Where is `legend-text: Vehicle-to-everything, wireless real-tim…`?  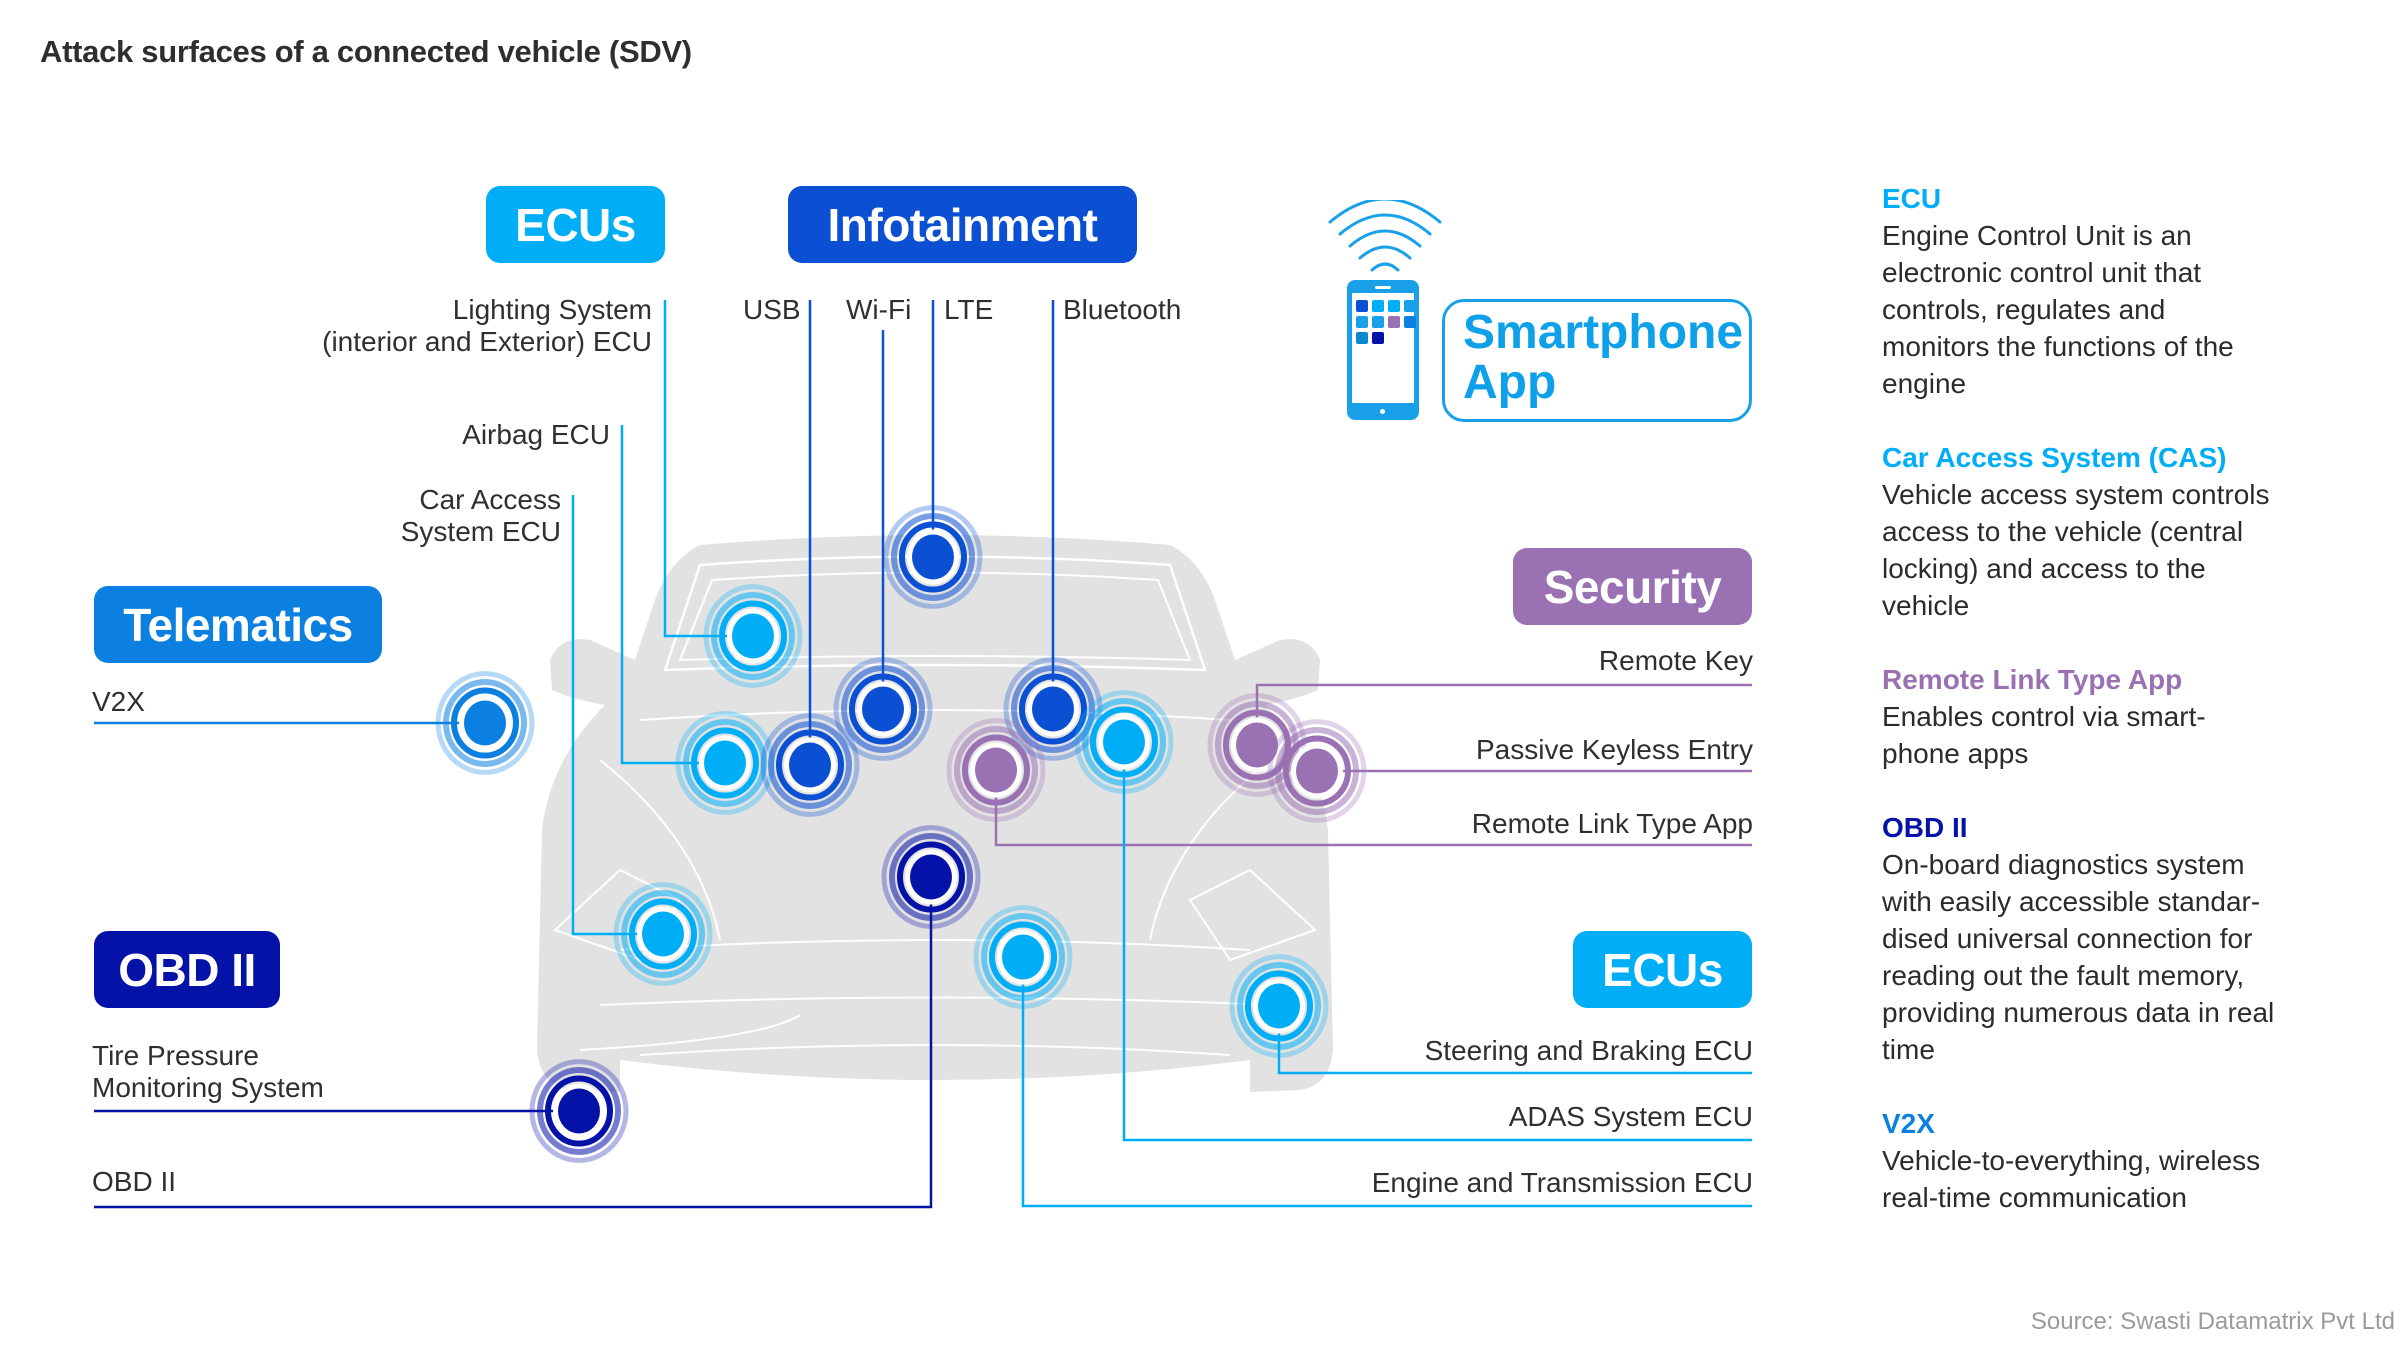 legend-text: Vehicle-to-everything, wireless real-tim… is located at coordinates (2071, 1179).